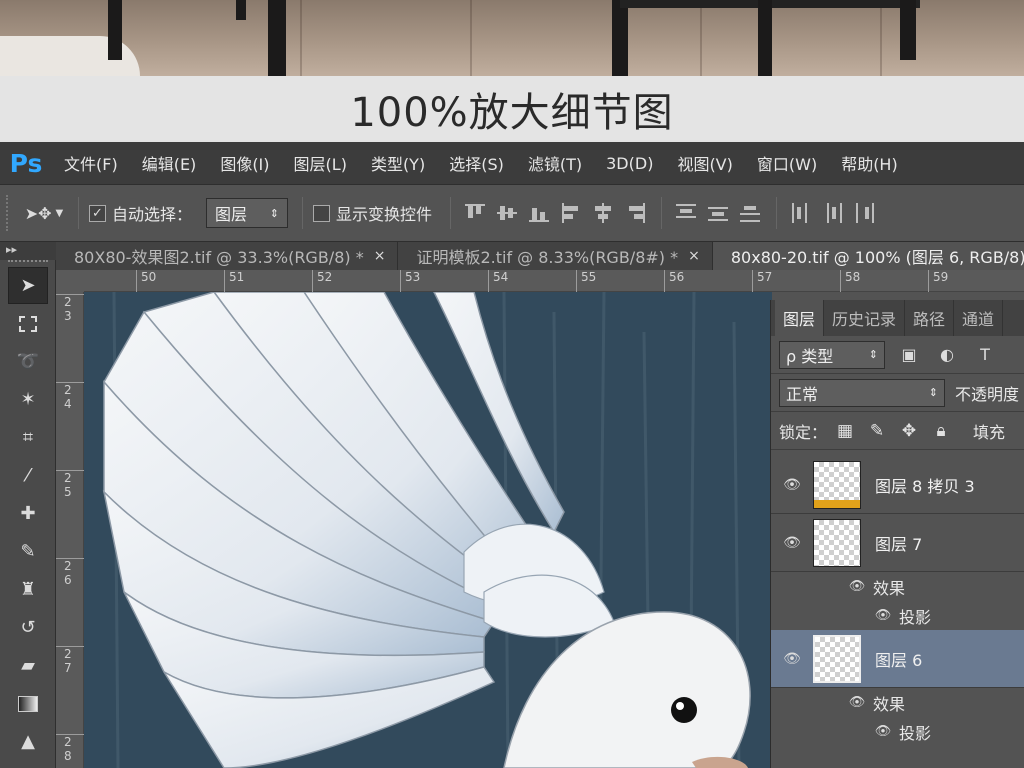 This screenshot has height=768, width=1024. Describe the element at coordinates (28, 703) in the screenshot. I see `gradient-tool-icon` at that location.